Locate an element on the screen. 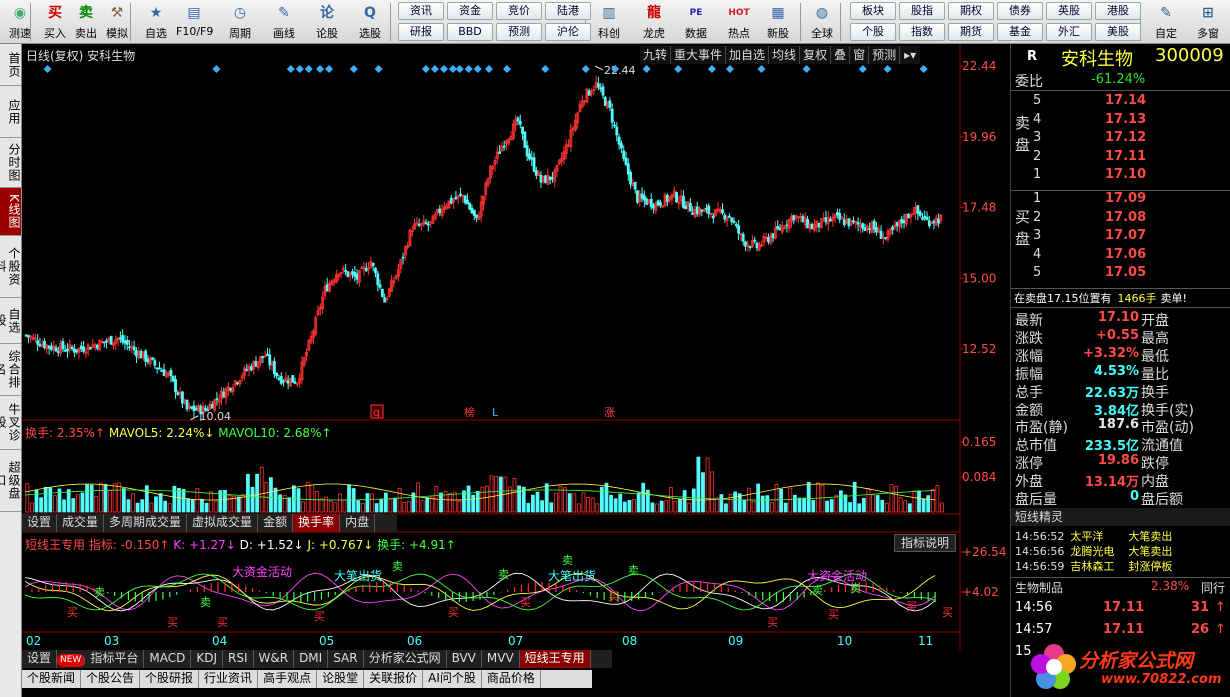 The height and width of the screenshot is (697, 1230). event-marker: q is located at coordinates (376, 412).